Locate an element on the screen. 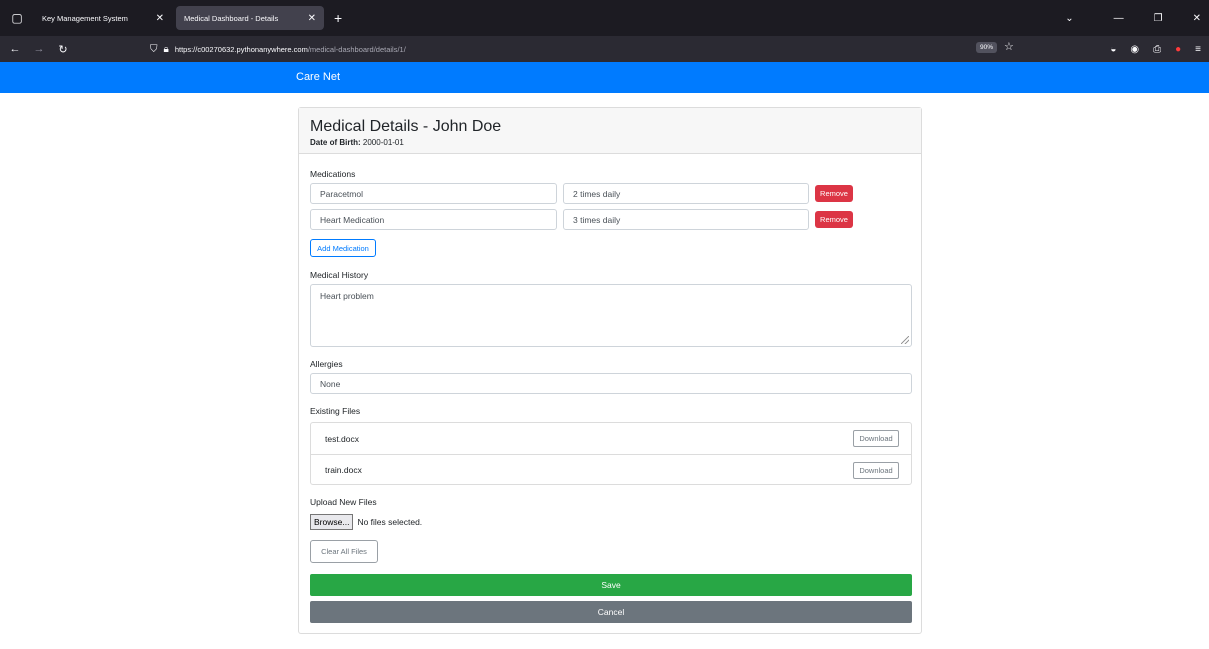  medication-name-input: Heart Medication is located at coordinates (433, 219).